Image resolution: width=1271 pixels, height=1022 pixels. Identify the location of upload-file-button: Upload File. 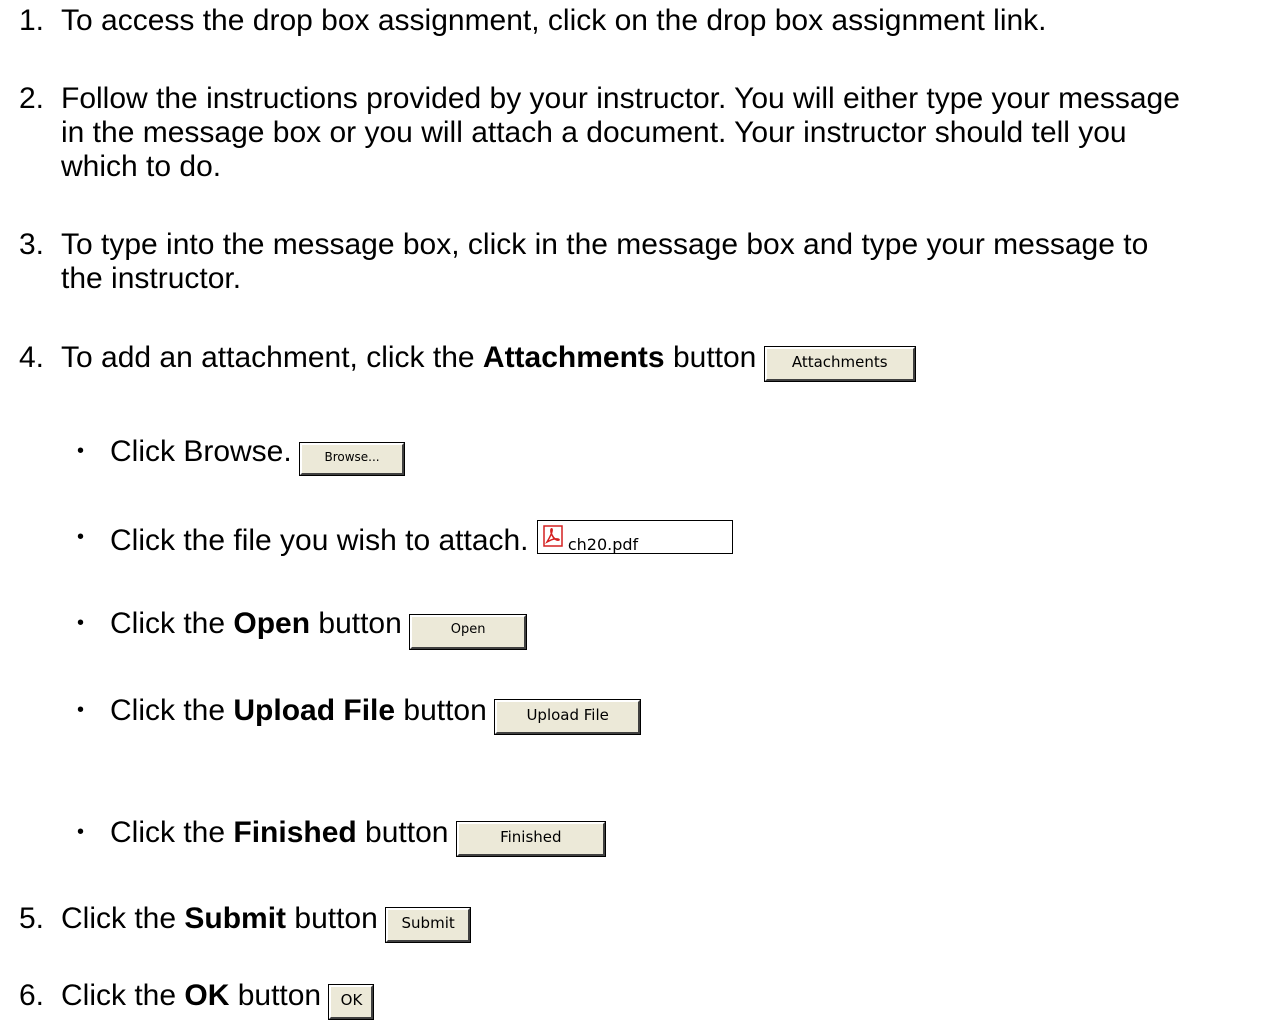
(568, 717).